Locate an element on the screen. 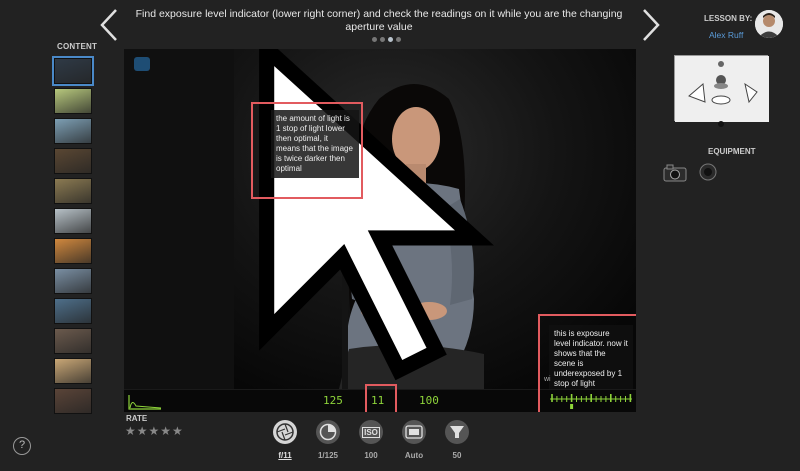 The width and height of the screenshot is (800, 471). step-pager is located at coordinates (386, 39).